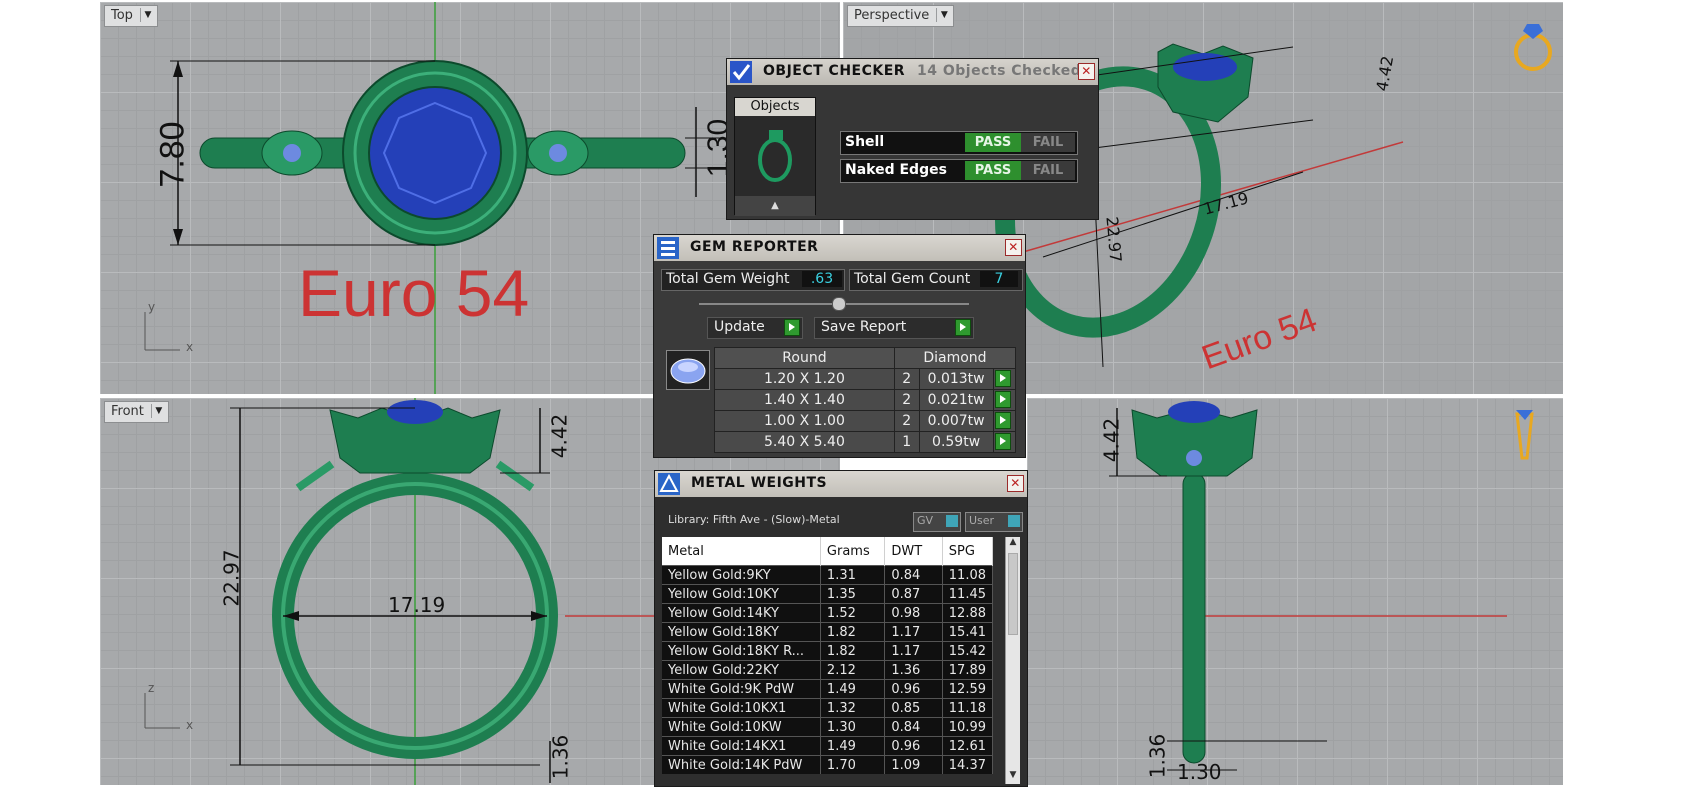 The height and width of the screenshot is (787, 1685). Describe the element at coordinates (906, 400) in the screenshot. I see `gem-count: 2` at that location.